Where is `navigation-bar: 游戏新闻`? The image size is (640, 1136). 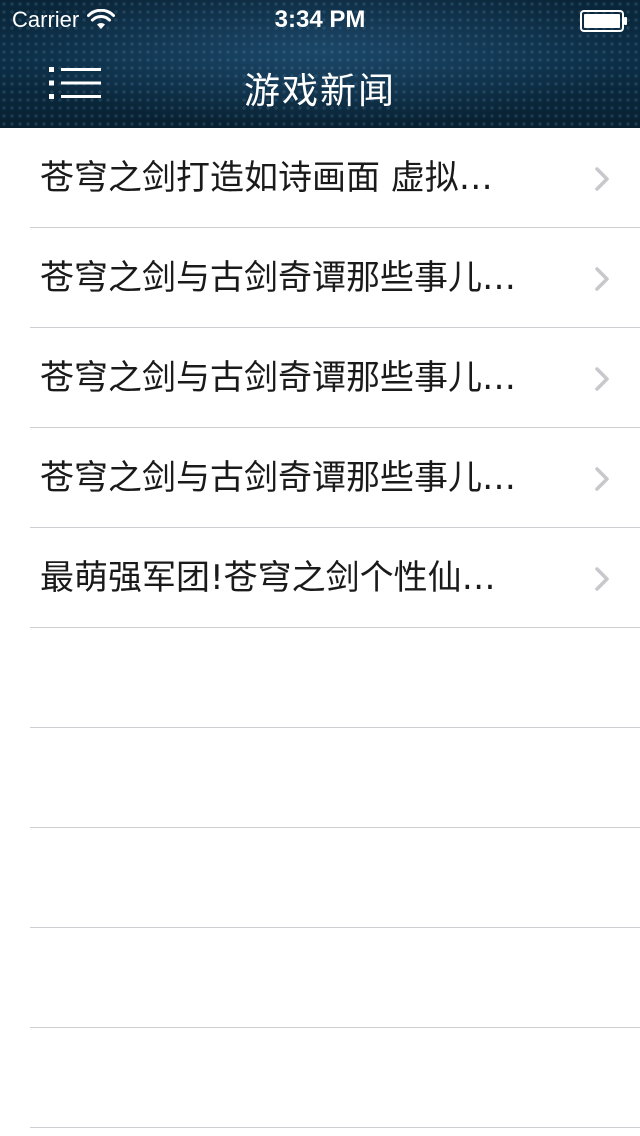
navigation-bar: 游戏新闻 is located at coordinates (320, 84).